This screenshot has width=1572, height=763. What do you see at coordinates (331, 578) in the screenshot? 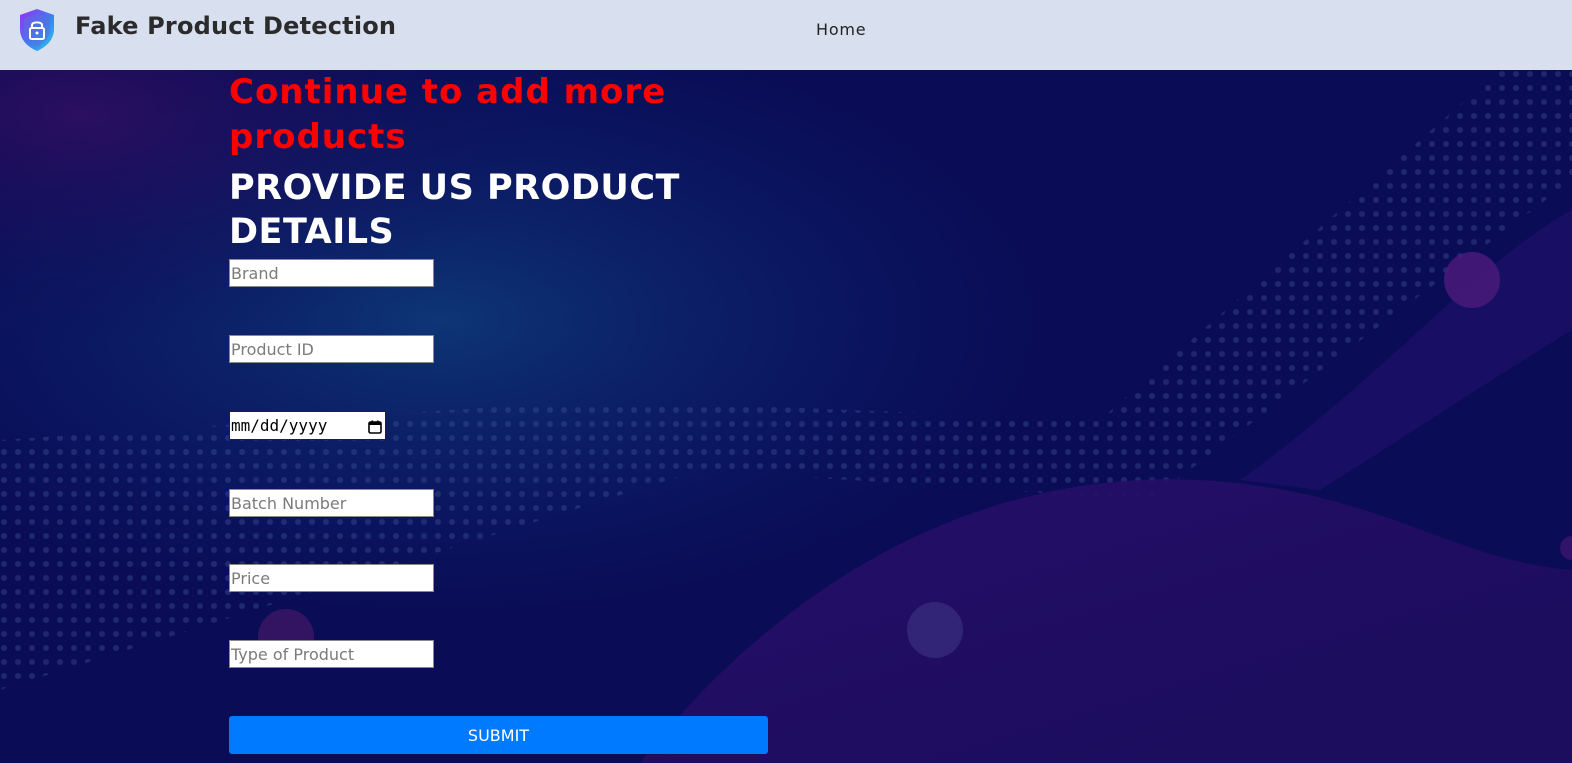
I see `price-input` at bounding box center [331, 578].